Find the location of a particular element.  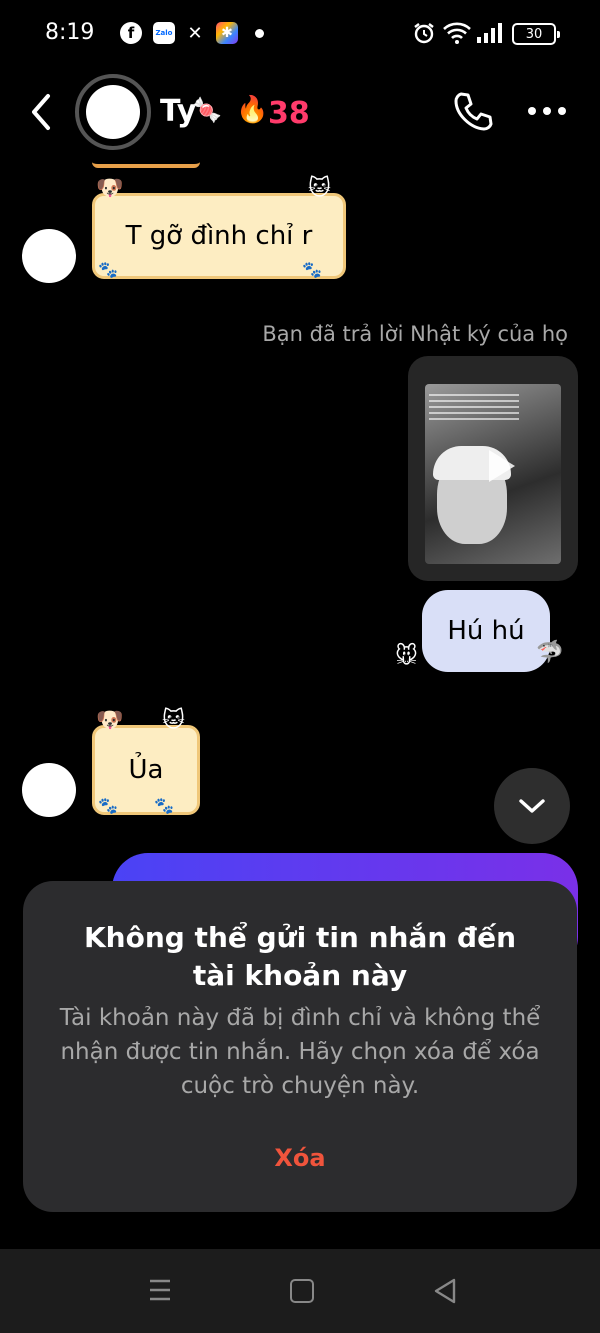

profile-avatar is located at coordinates (113, 112).